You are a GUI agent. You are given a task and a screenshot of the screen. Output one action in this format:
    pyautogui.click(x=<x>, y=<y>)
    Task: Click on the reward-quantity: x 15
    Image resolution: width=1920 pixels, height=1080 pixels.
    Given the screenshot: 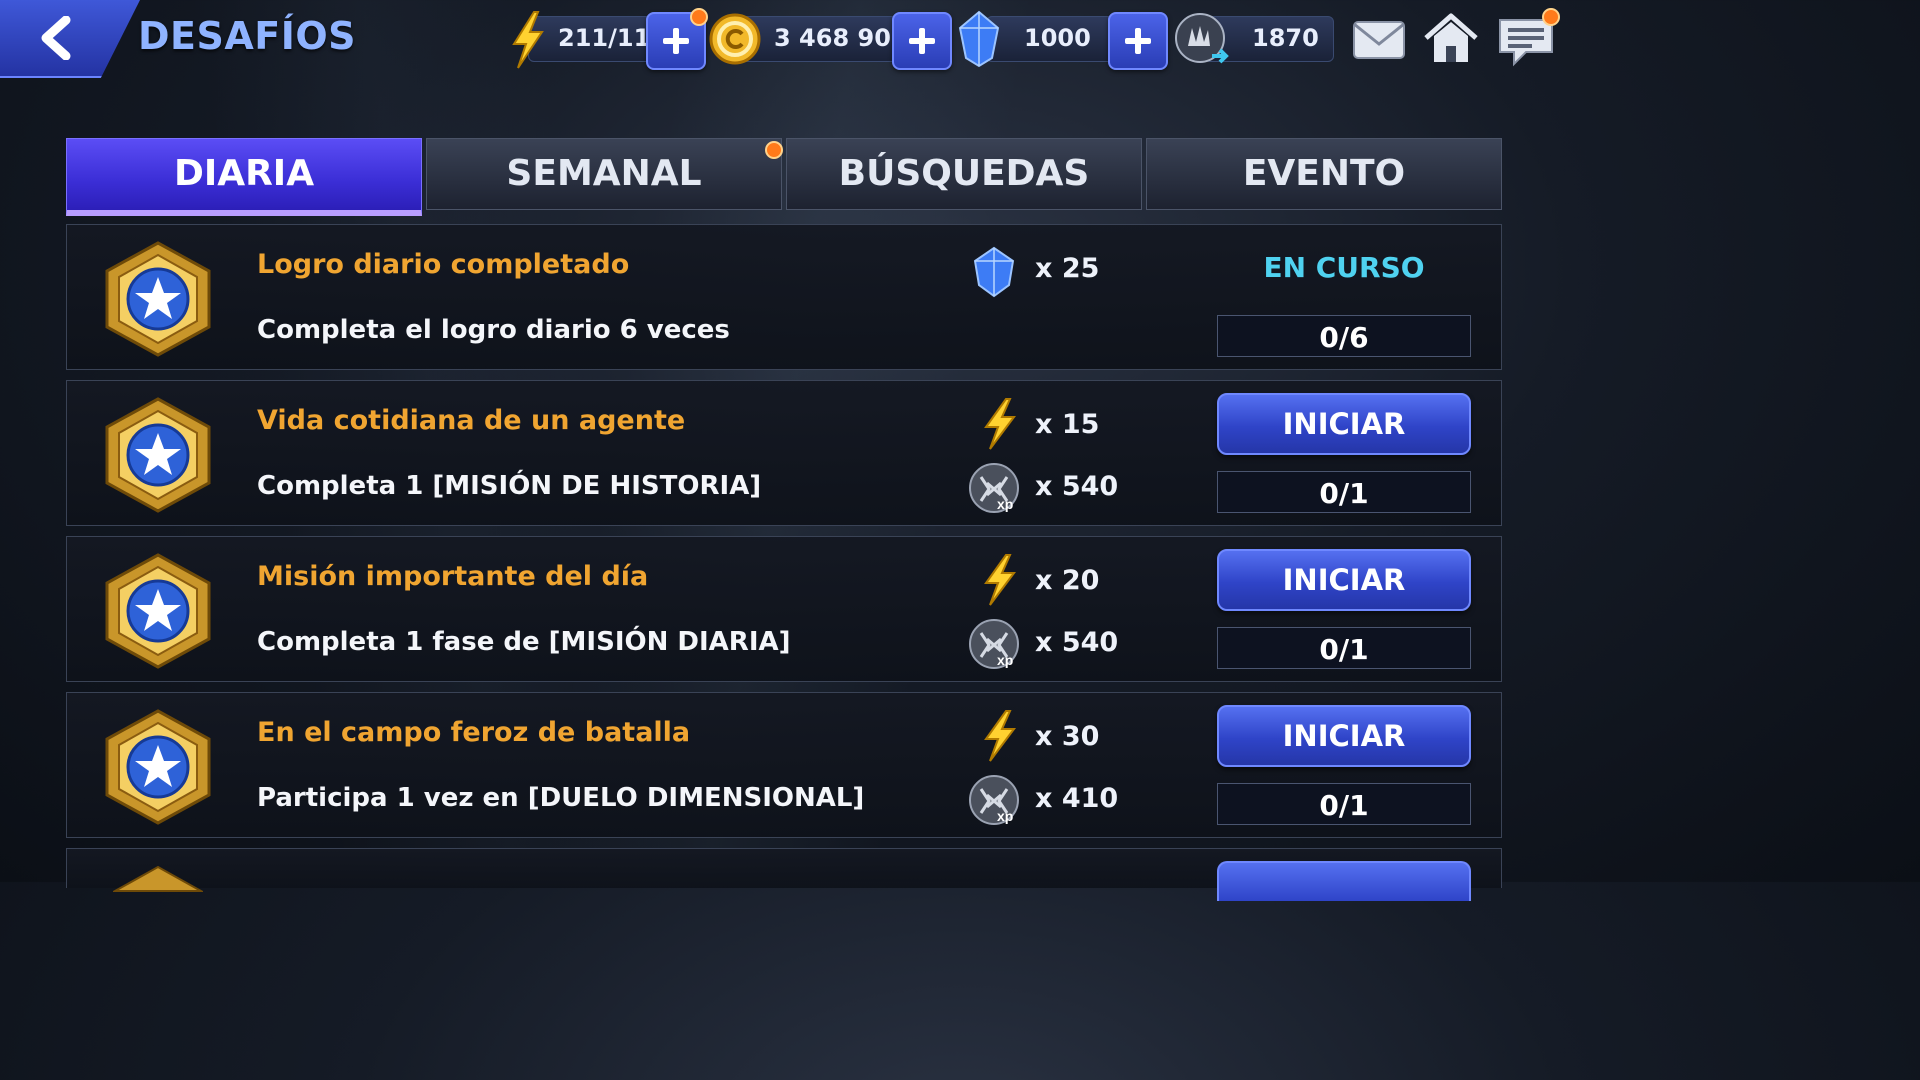 What is the action you would take?
    pyautogui.click(x=1067, y=424)
    